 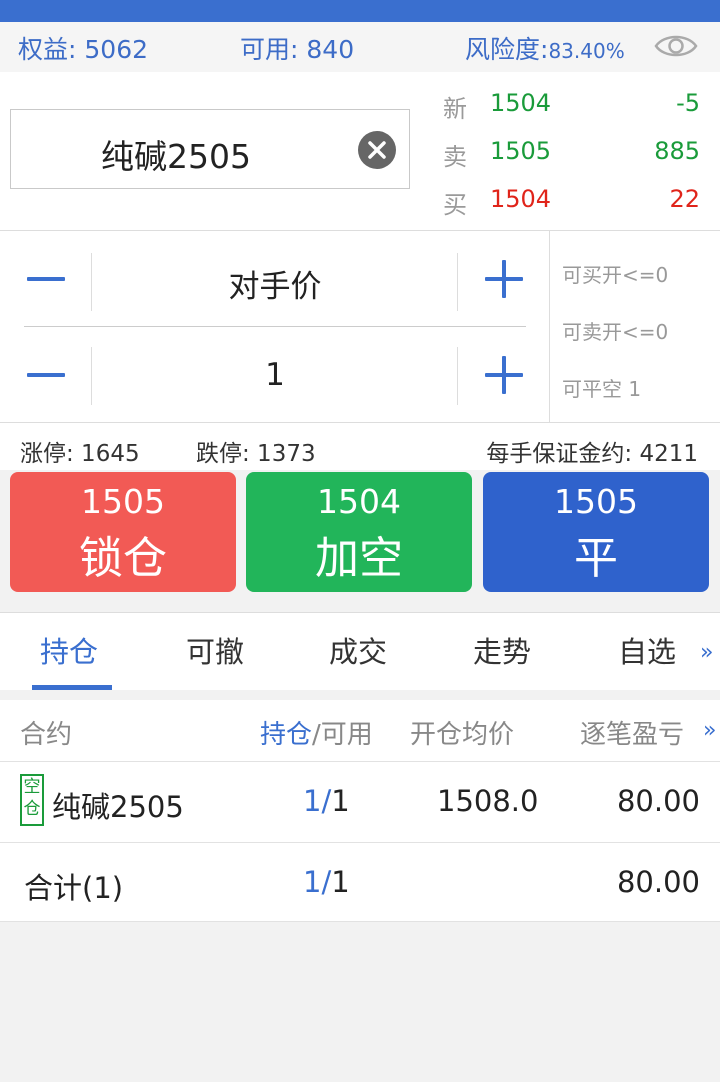 What do you see at coordinates (83, 48) in the screenshot?
I see `equity: 权益: 5062` at bounding box center [83, 48].